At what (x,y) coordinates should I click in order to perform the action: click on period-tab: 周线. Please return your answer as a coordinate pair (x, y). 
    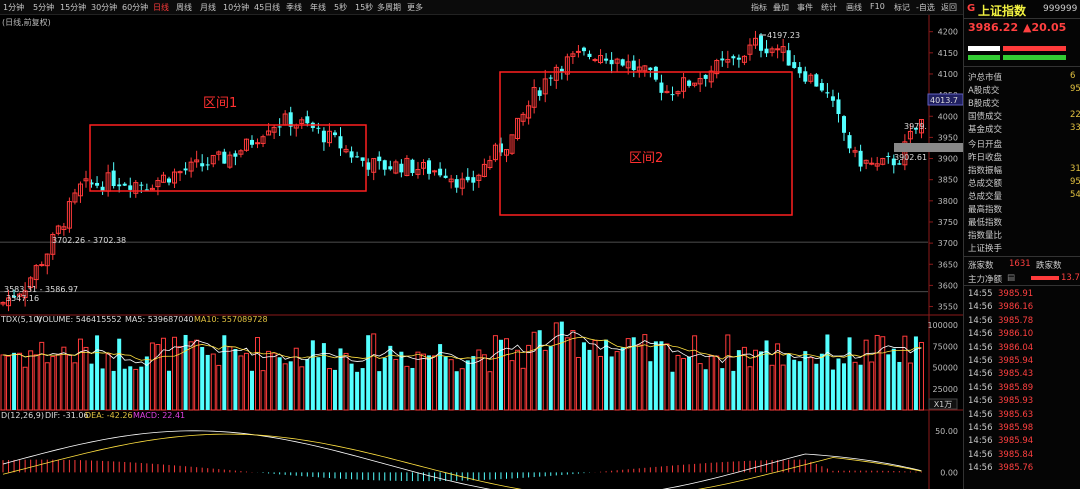
    Looking at the image, I should click on (184, 7).